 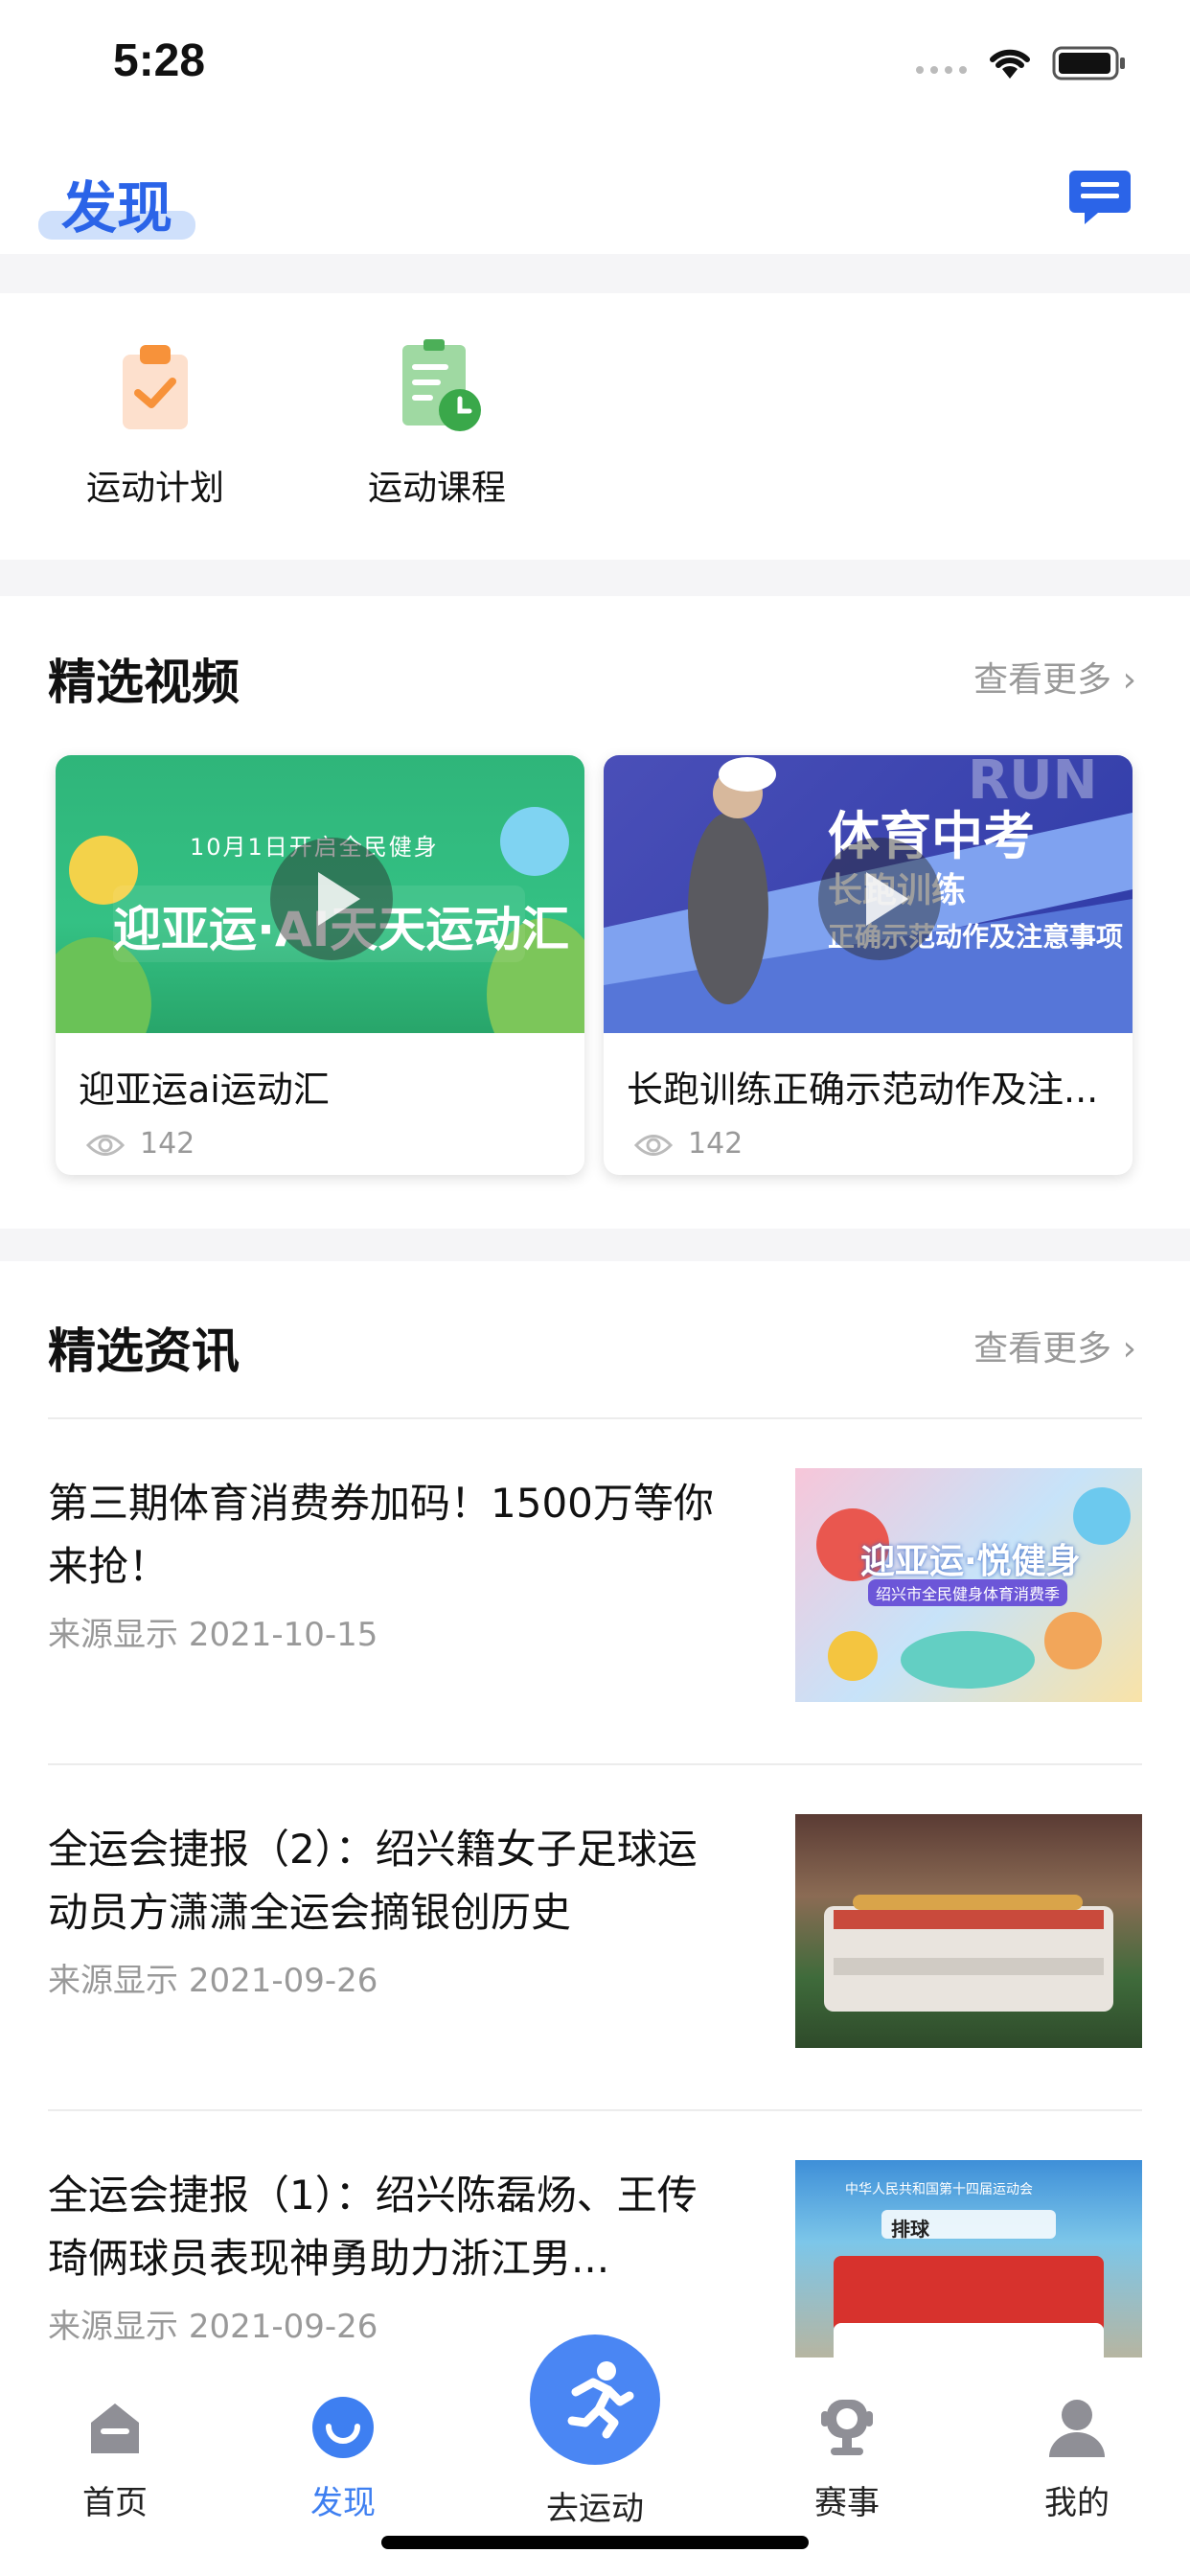 I want to click on tab-discover: 发现, so click(x=343, y=2458).